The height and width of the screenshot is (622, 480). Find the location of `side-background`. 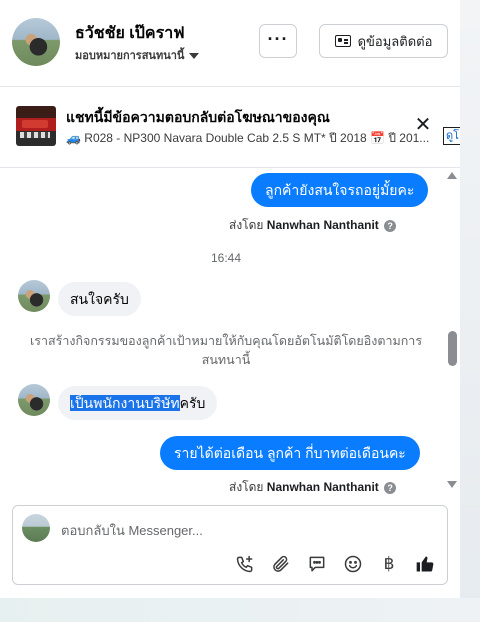

side-background is located at coordinates (470, 311).